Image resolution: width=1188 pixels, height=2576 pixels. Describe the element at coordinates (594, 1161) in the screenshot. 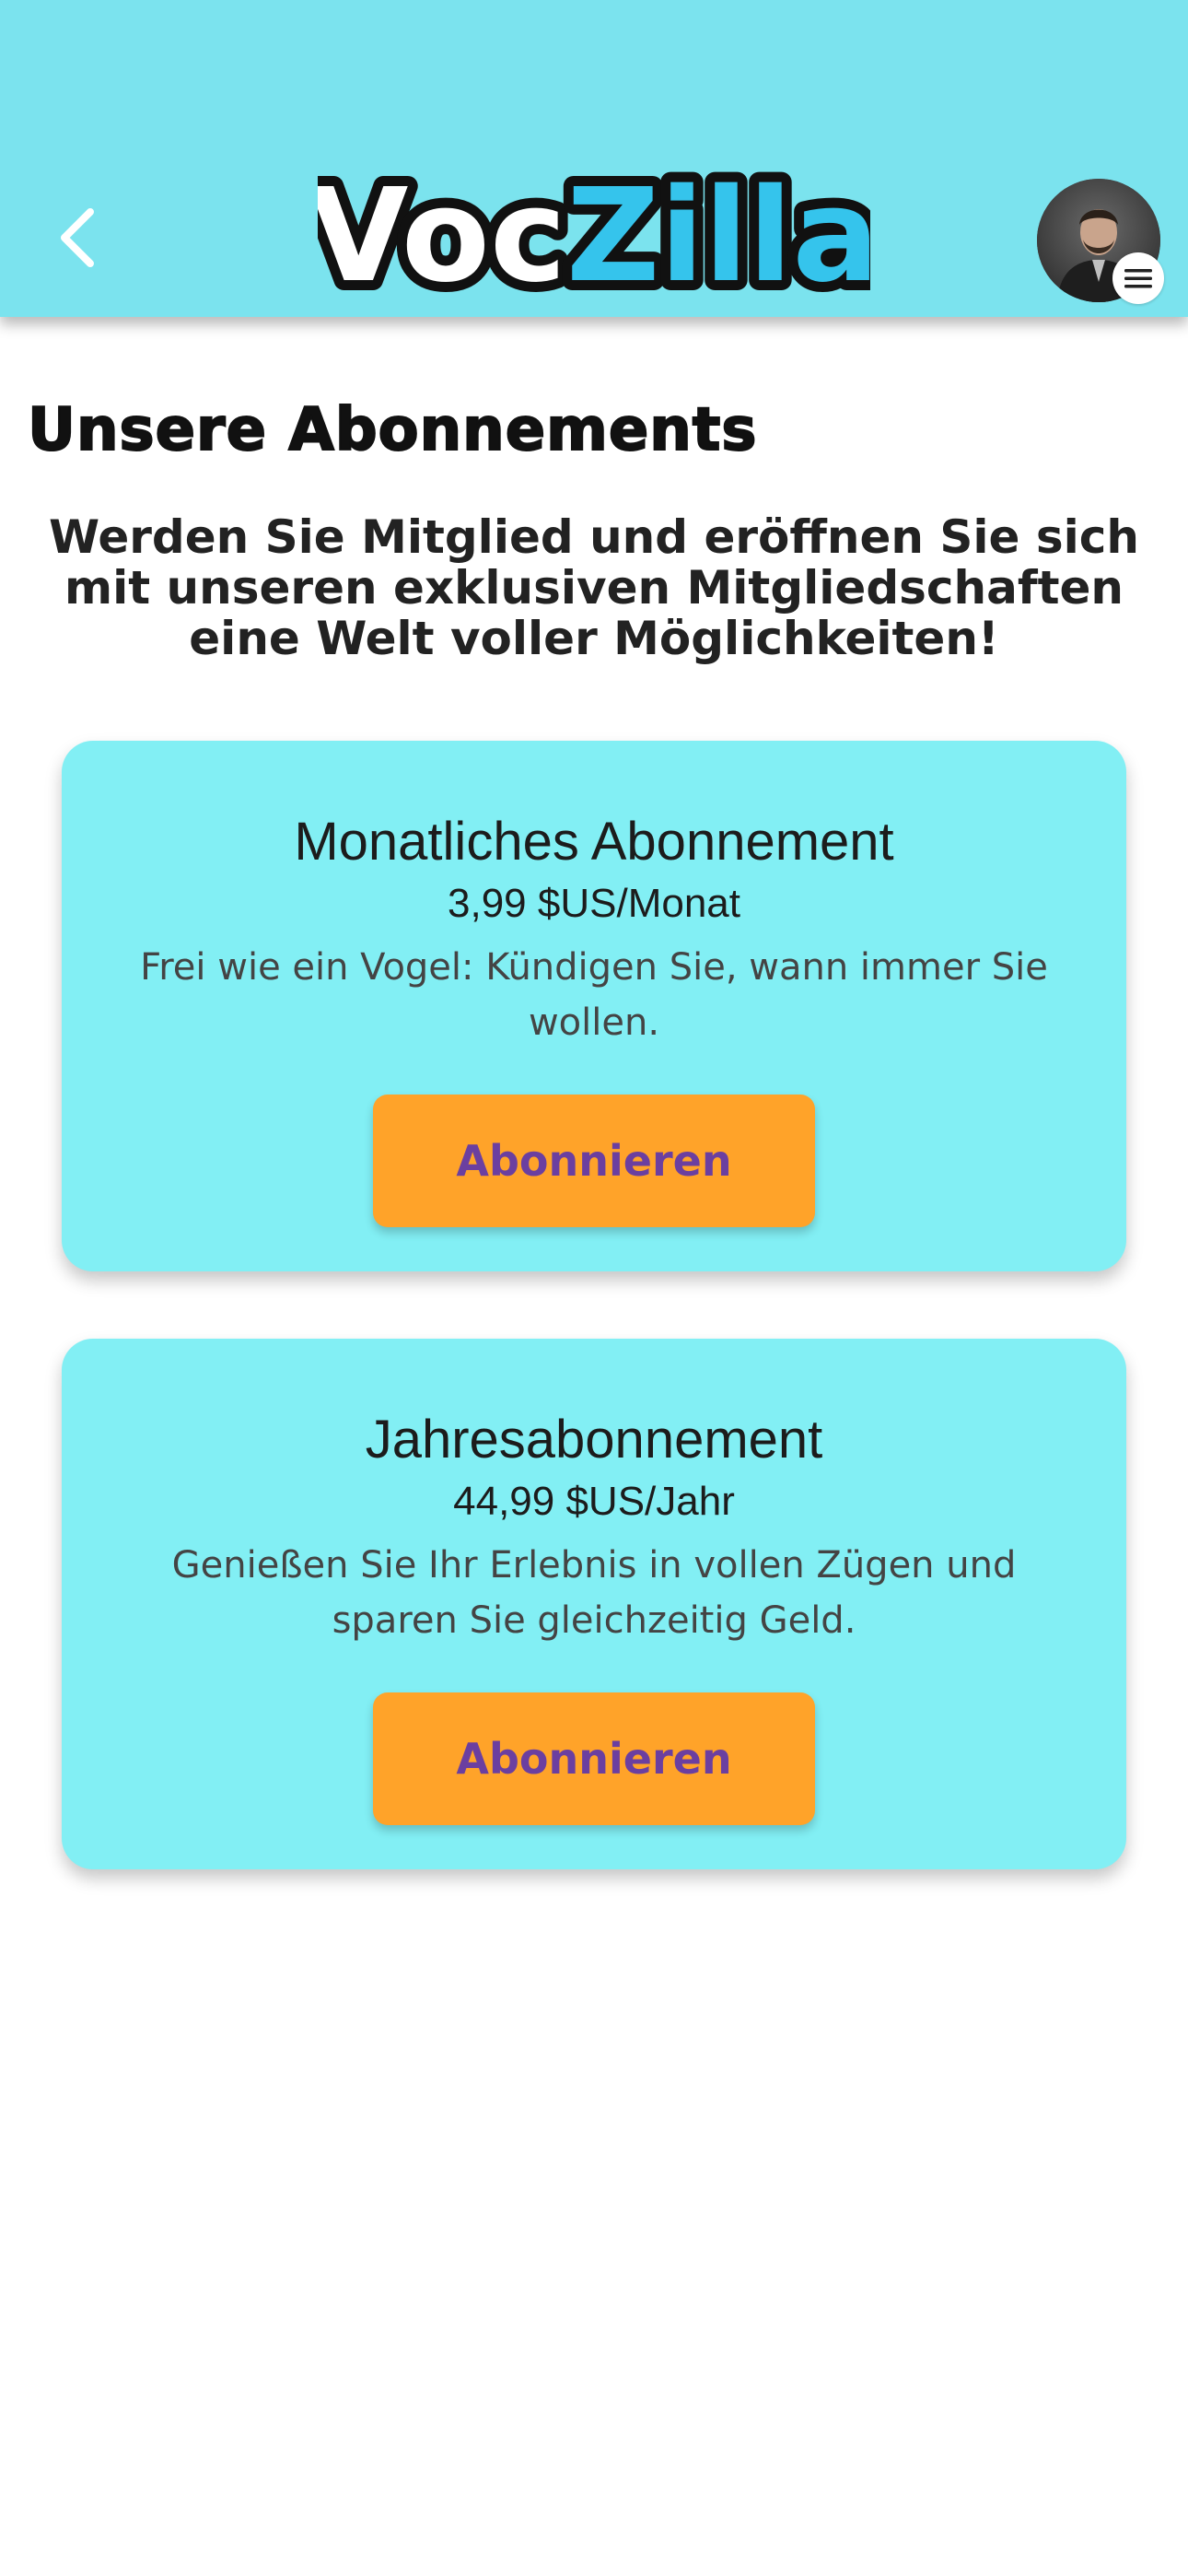

I see `subscribe-button-monthly: Abonnieren` at that location.